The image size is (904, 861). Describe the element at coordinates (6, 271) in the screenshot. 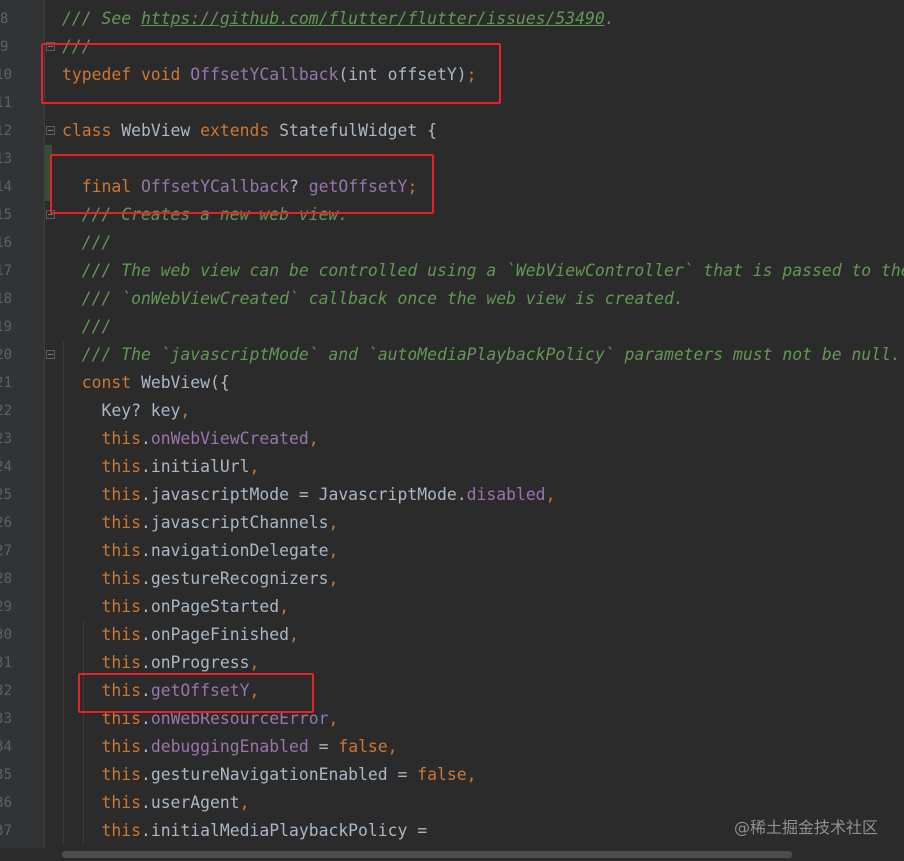

I see `line-number: 17` at that location.